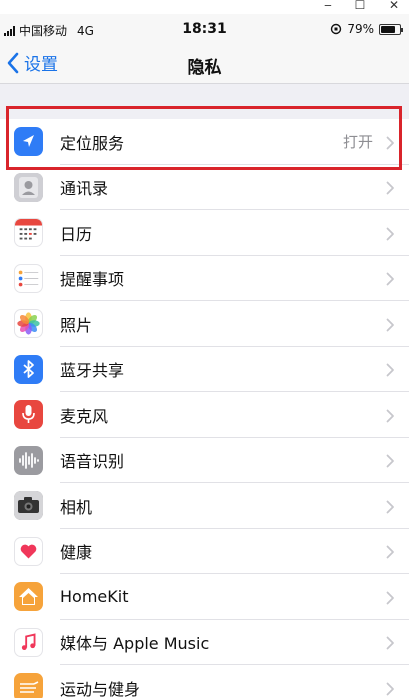 The width and height of the screenshot is (409, 698). I want to click on calendar-icon, so click(28, 232).